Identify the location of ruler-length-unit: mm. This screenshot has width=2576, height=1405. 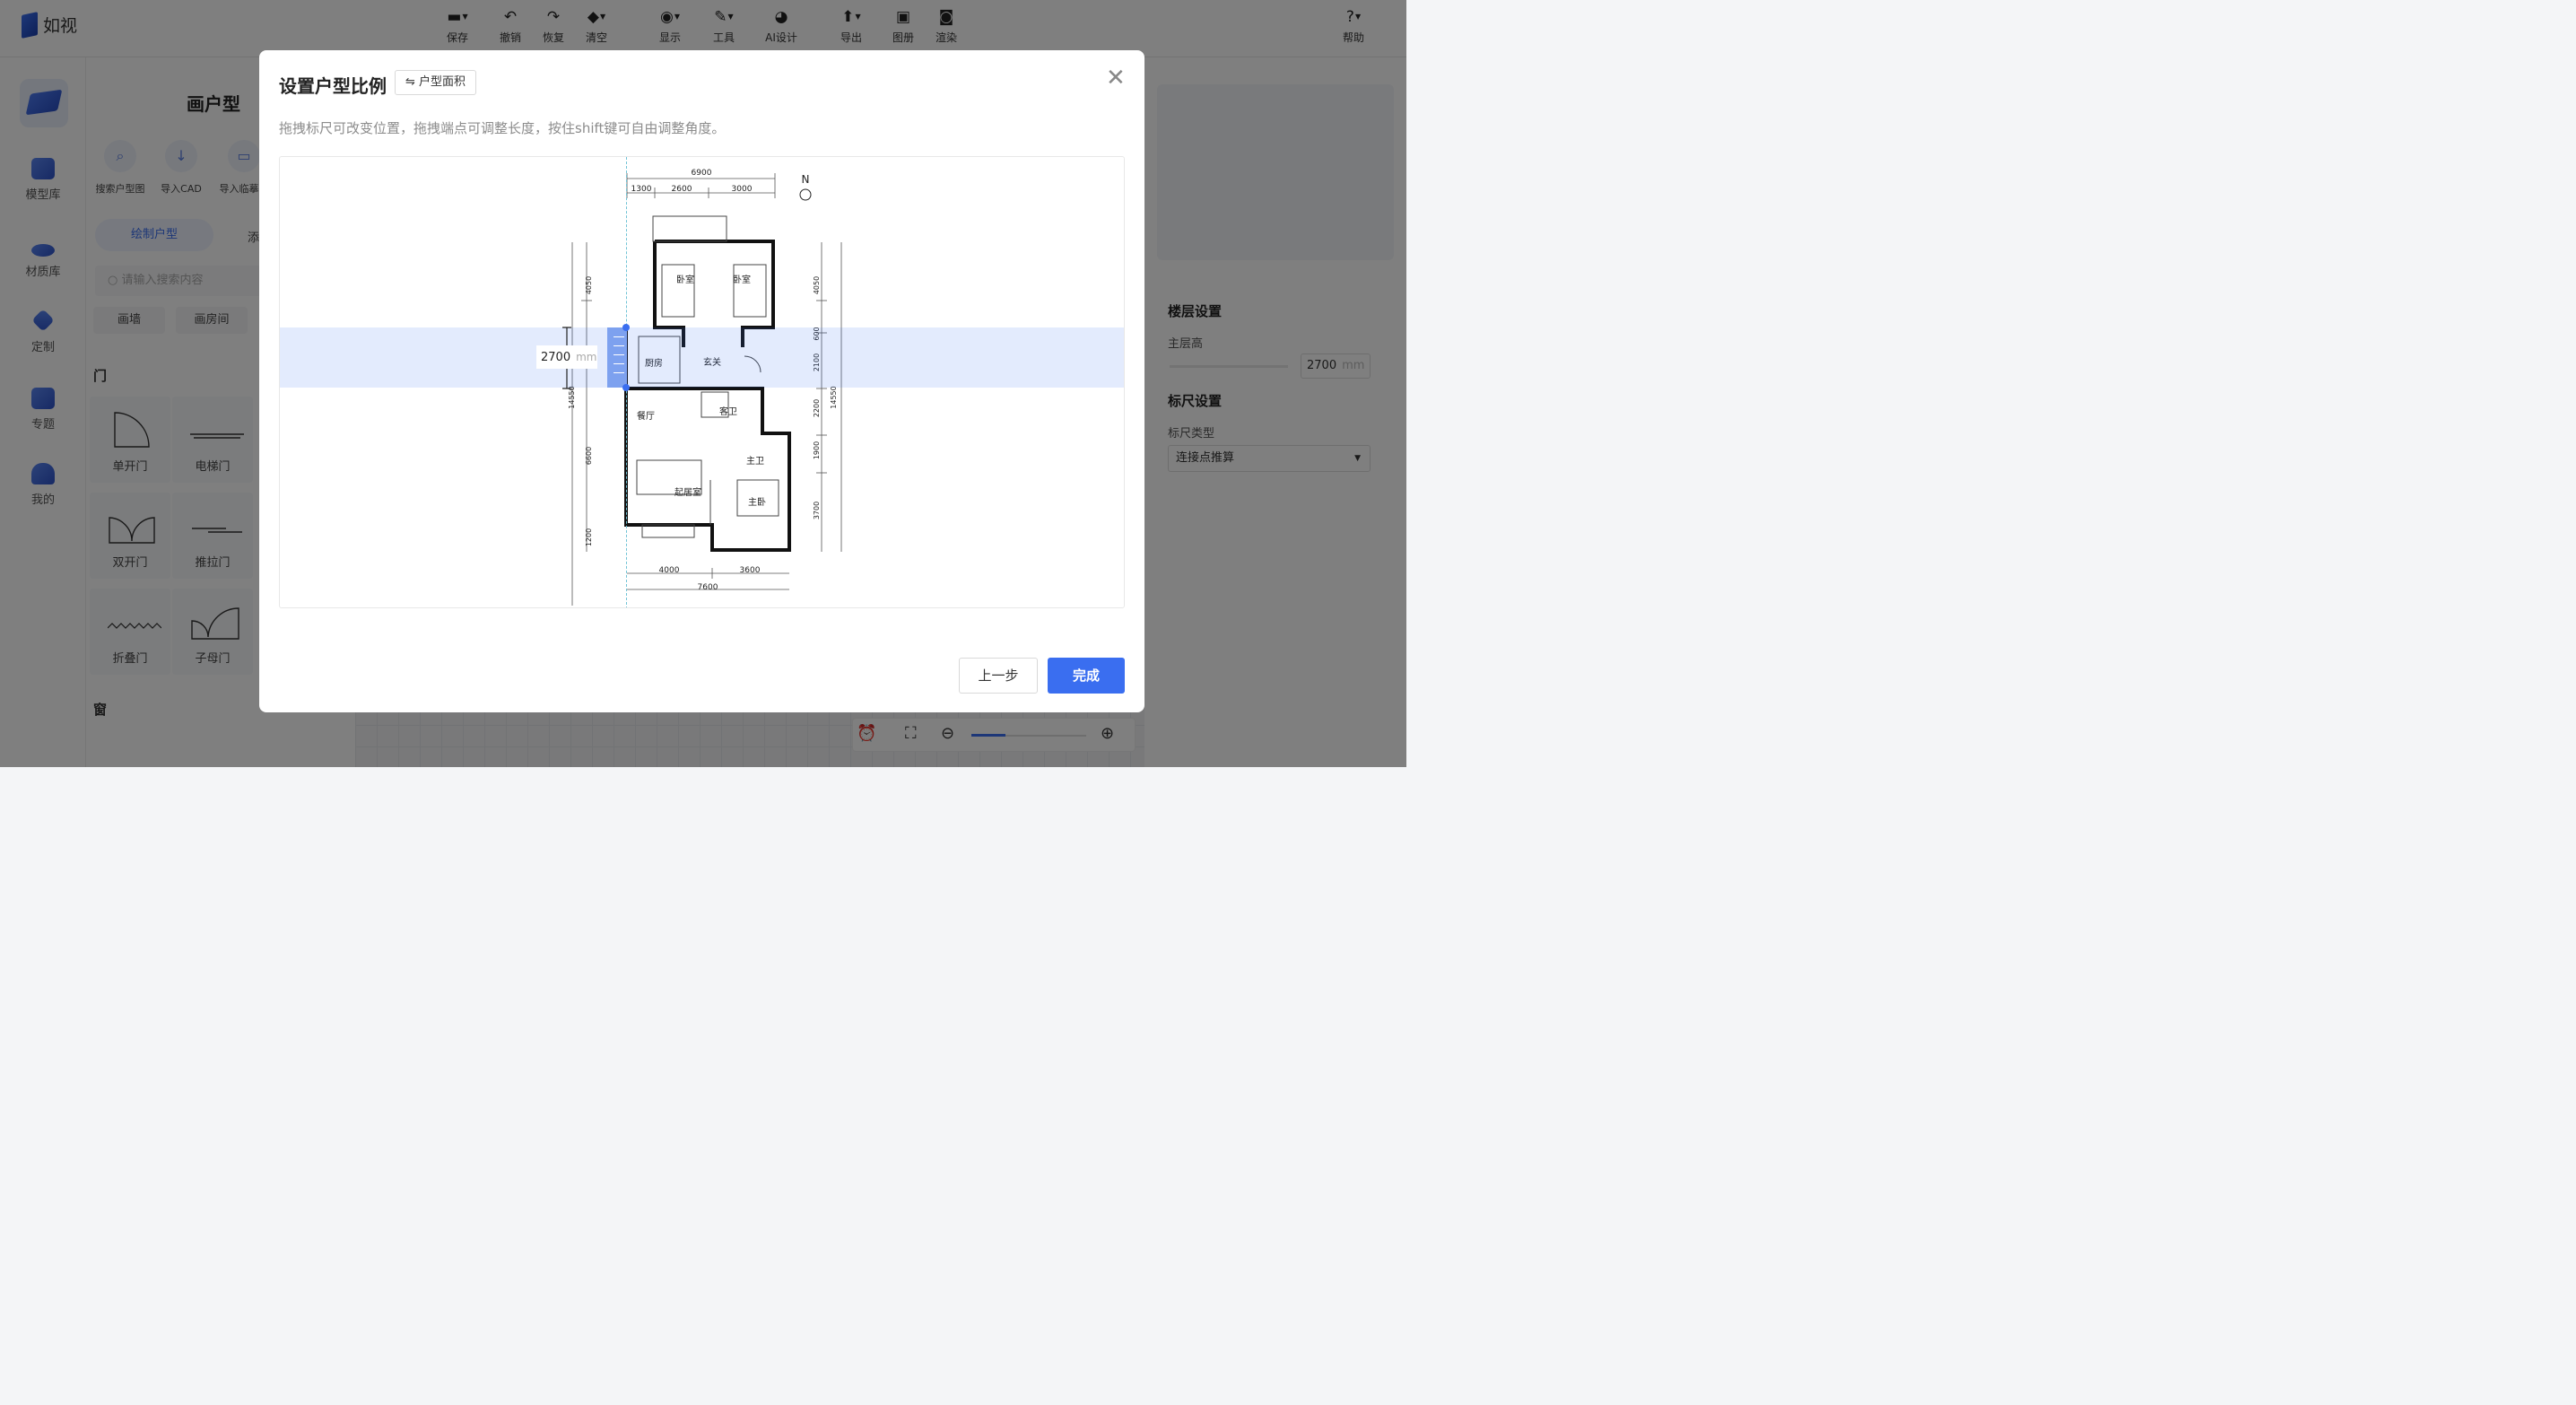
(586, 357).